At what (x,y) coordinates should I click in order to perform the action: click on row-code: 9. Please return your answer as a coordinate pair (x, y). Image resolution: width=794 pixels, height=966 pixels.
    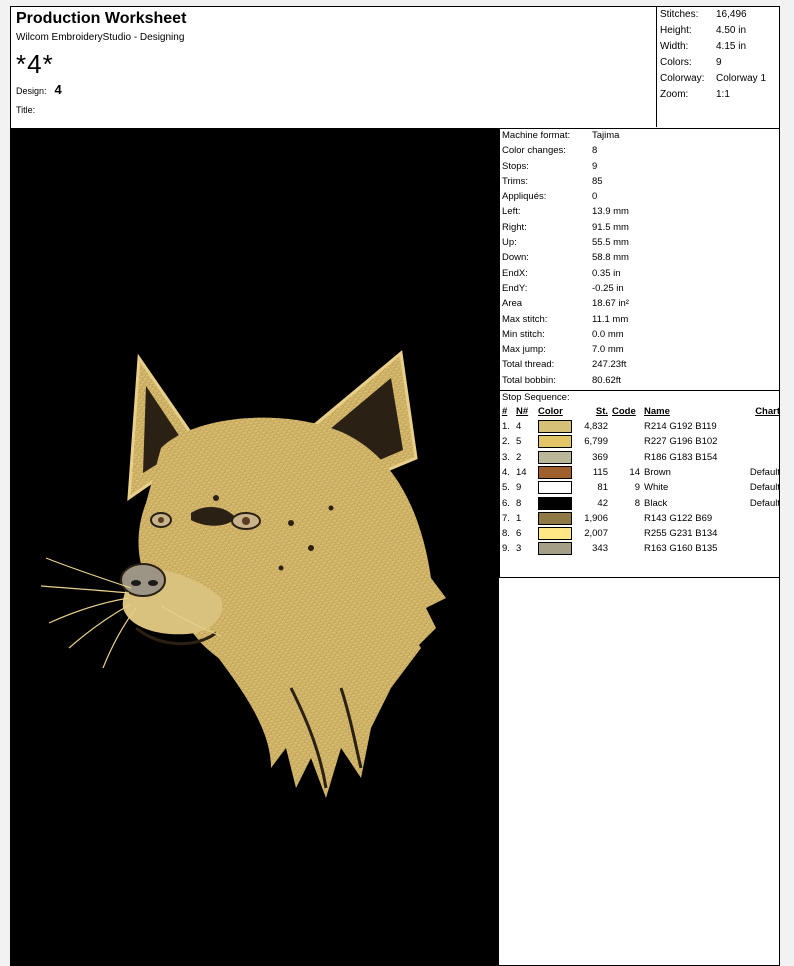
    Looking at the image, I should click on (637, 488).